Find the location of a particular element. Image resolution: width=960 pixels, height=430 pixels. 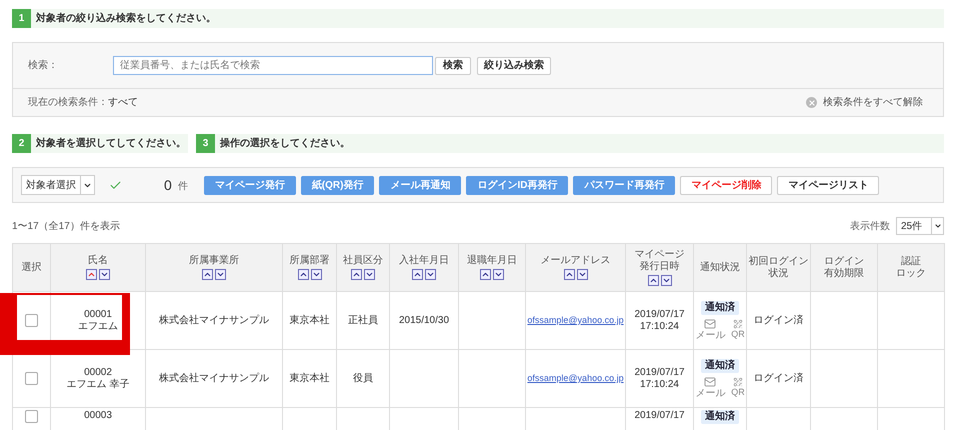

action-button: メール再通知 is located at coordinates (420, 185).